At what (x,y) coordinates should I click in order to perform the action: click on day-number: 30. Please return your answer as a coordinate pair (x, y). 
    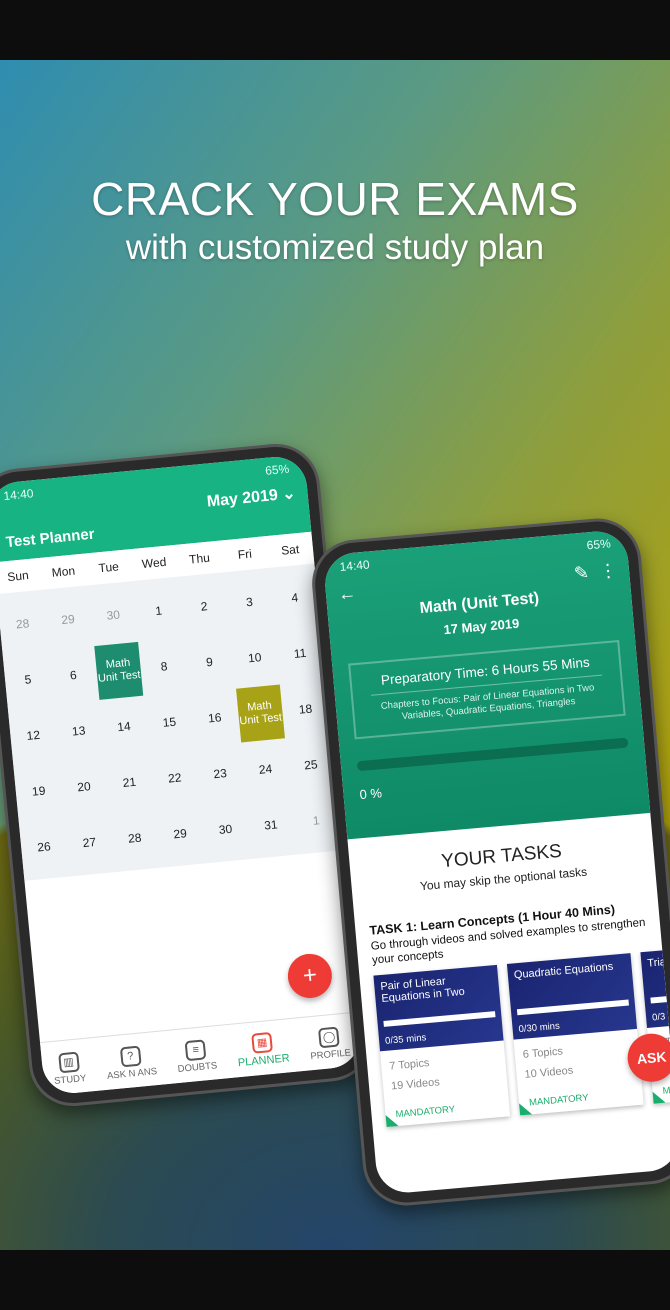
    Looking at the image, I should click on (113, 615).